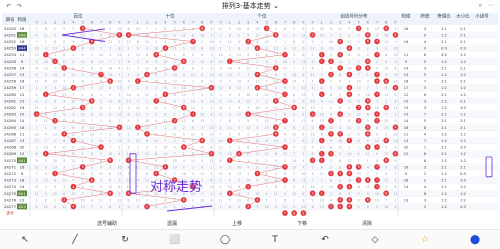 This screenshot has height=249, width=500. What do you see at coordinates (325, 240) in the screenshot?
I see `undo-tool-icon: ↶` at bounding box center [325, 240].